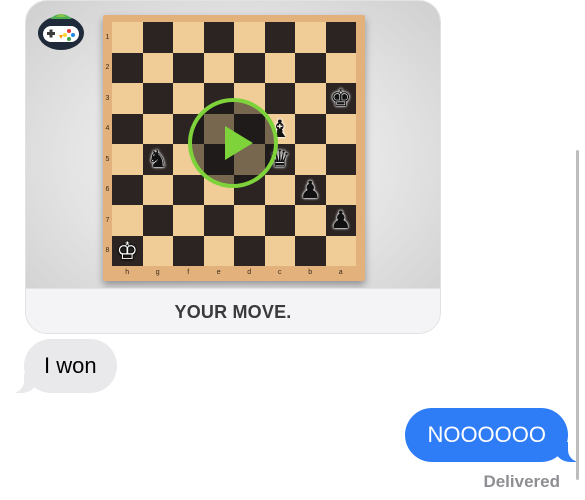 The image size is (585, 500). I want to click on file-label: h, so click(127, 272).